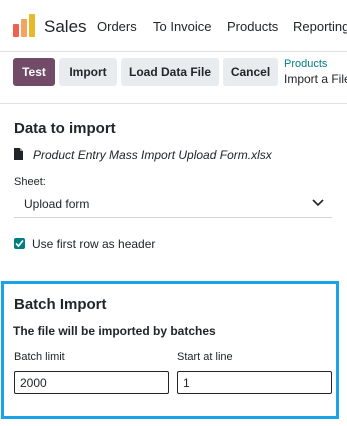 The image size is (347, 426). I want to click on batch-limit-label: Batch limit, so click(39, 357).